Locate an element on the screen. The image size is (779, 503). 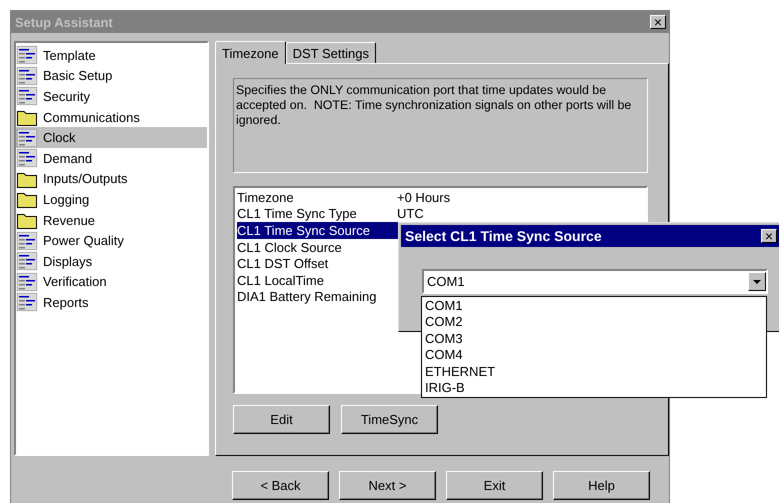
source-dropdown: COM1 is located at coordinates (595, 281).